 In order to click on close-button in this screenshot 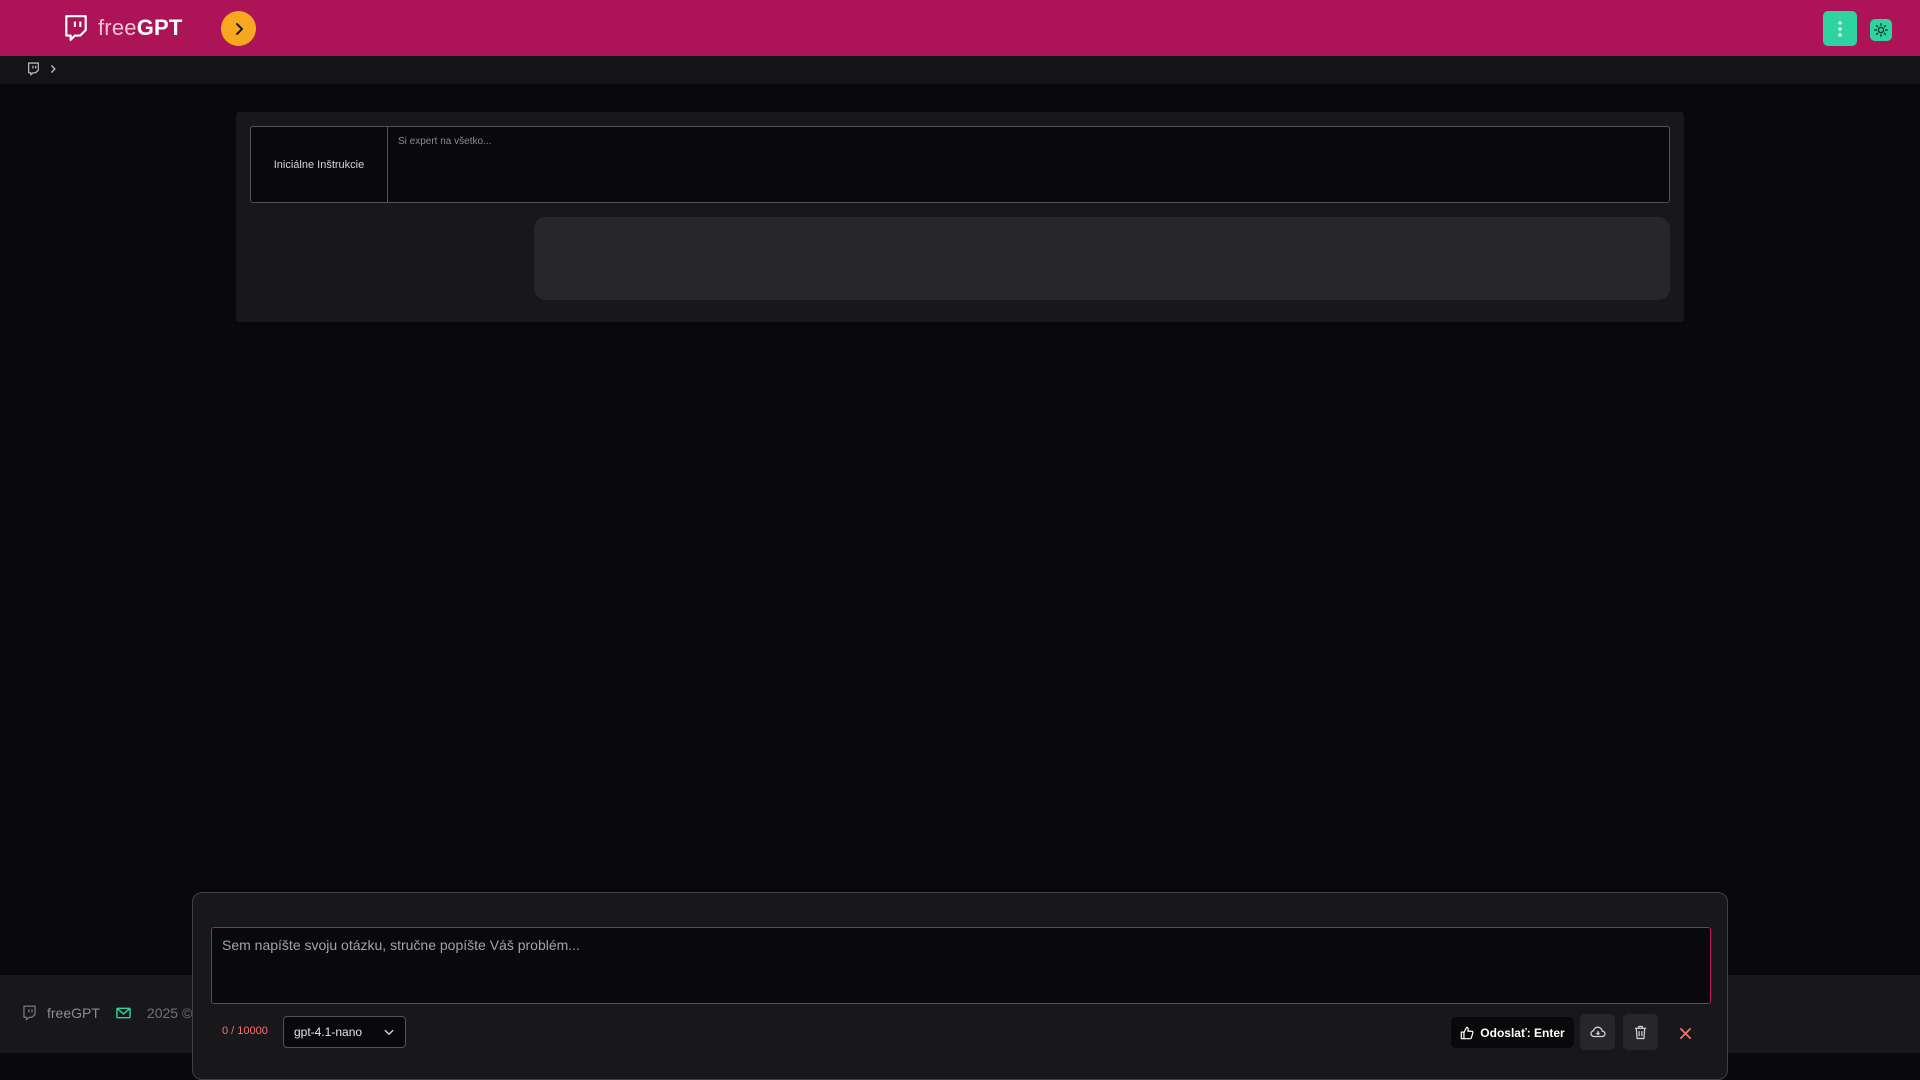, I will do `click(1685, 1033)`.